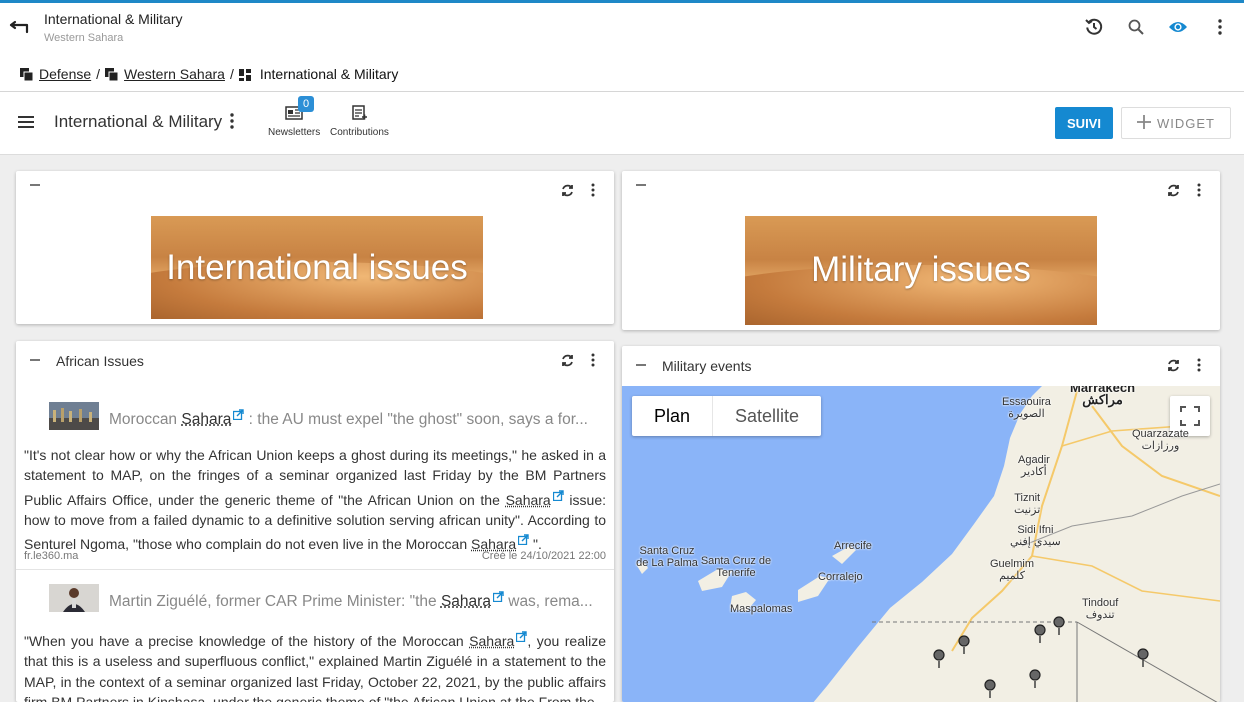  Describe the element at coordinates (245, 74) in the screenshot. I see `dashboard-icon` at that location.